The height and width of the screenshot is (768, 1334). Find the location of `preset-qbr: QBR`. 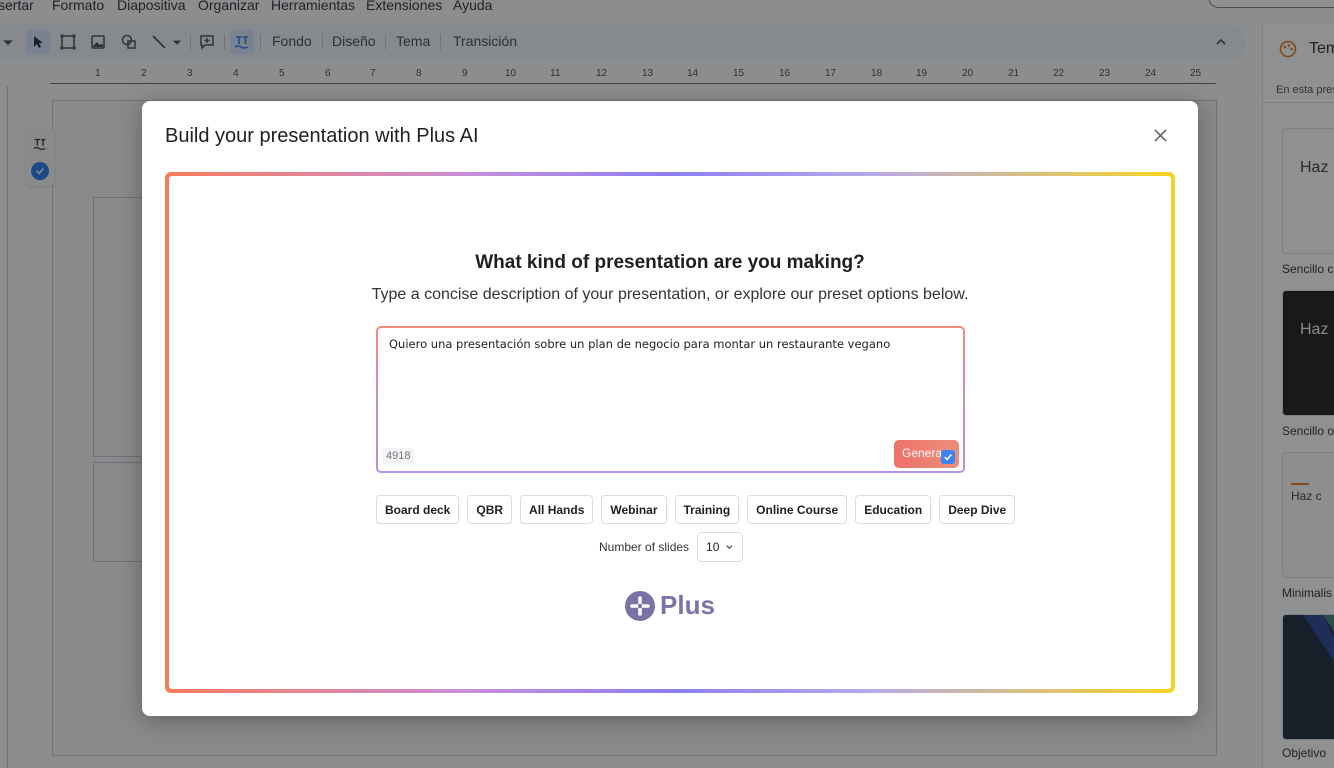

preset-qbr: QBR is located at coordinates (490, 509).